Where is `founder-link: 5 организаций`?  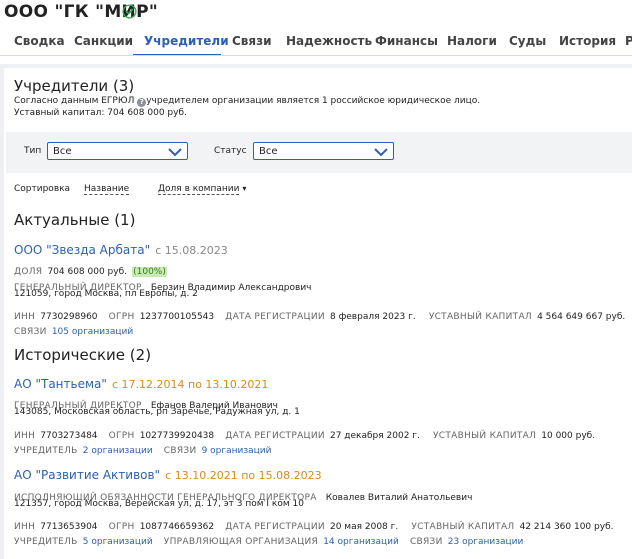
founder-link: 5 организаций is located at coordinates (118, 542).